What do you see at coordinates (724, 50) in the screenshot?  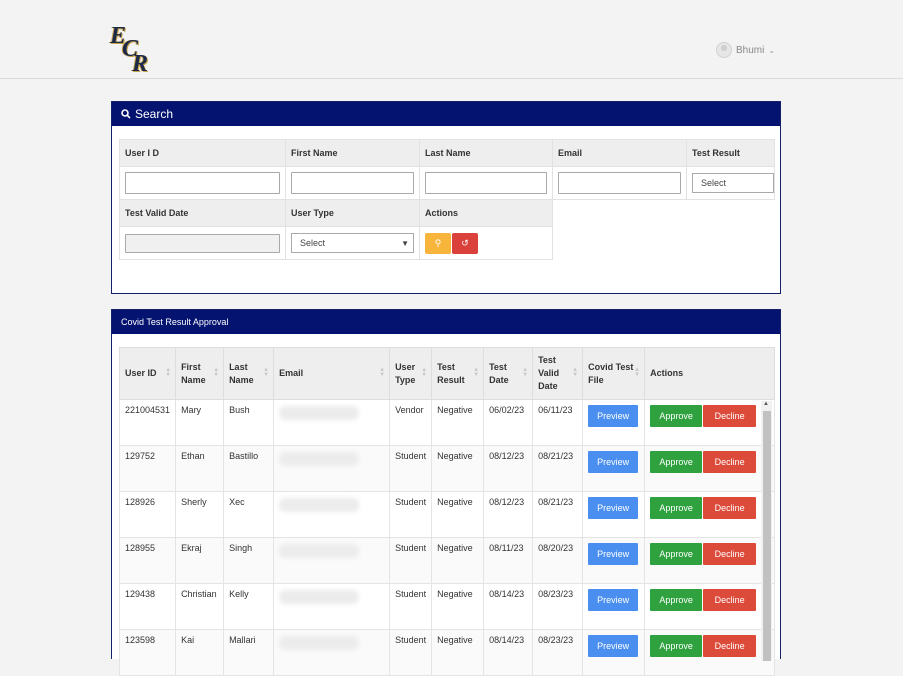 I see `avatar` at bounding box center [724, 50].